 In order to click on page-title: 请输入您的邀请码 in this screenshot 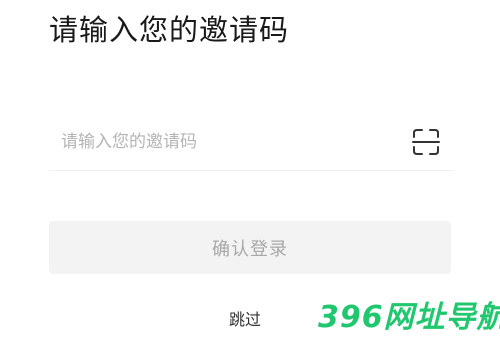, I will do `click(169, 30)`.